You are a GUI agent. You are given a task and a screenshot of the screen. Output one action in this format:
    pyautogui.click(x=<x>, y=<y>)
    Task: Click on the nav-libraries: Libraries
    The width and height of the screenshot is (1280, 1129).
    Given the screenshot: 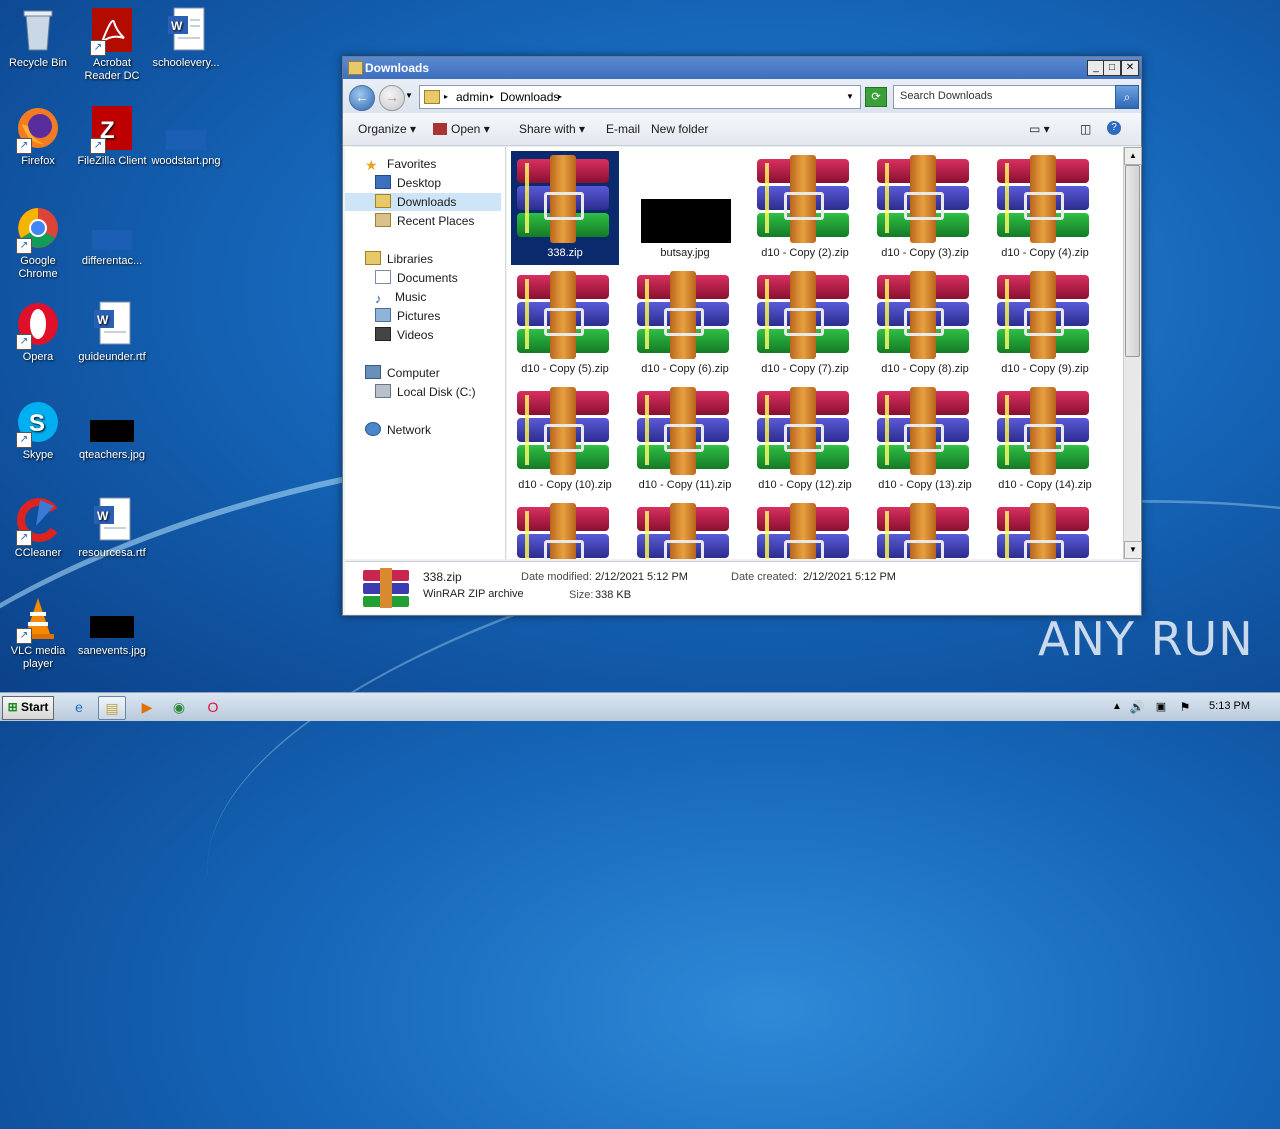 What is the action you would take?
    pyautogui.click(x=399, y=259)
    